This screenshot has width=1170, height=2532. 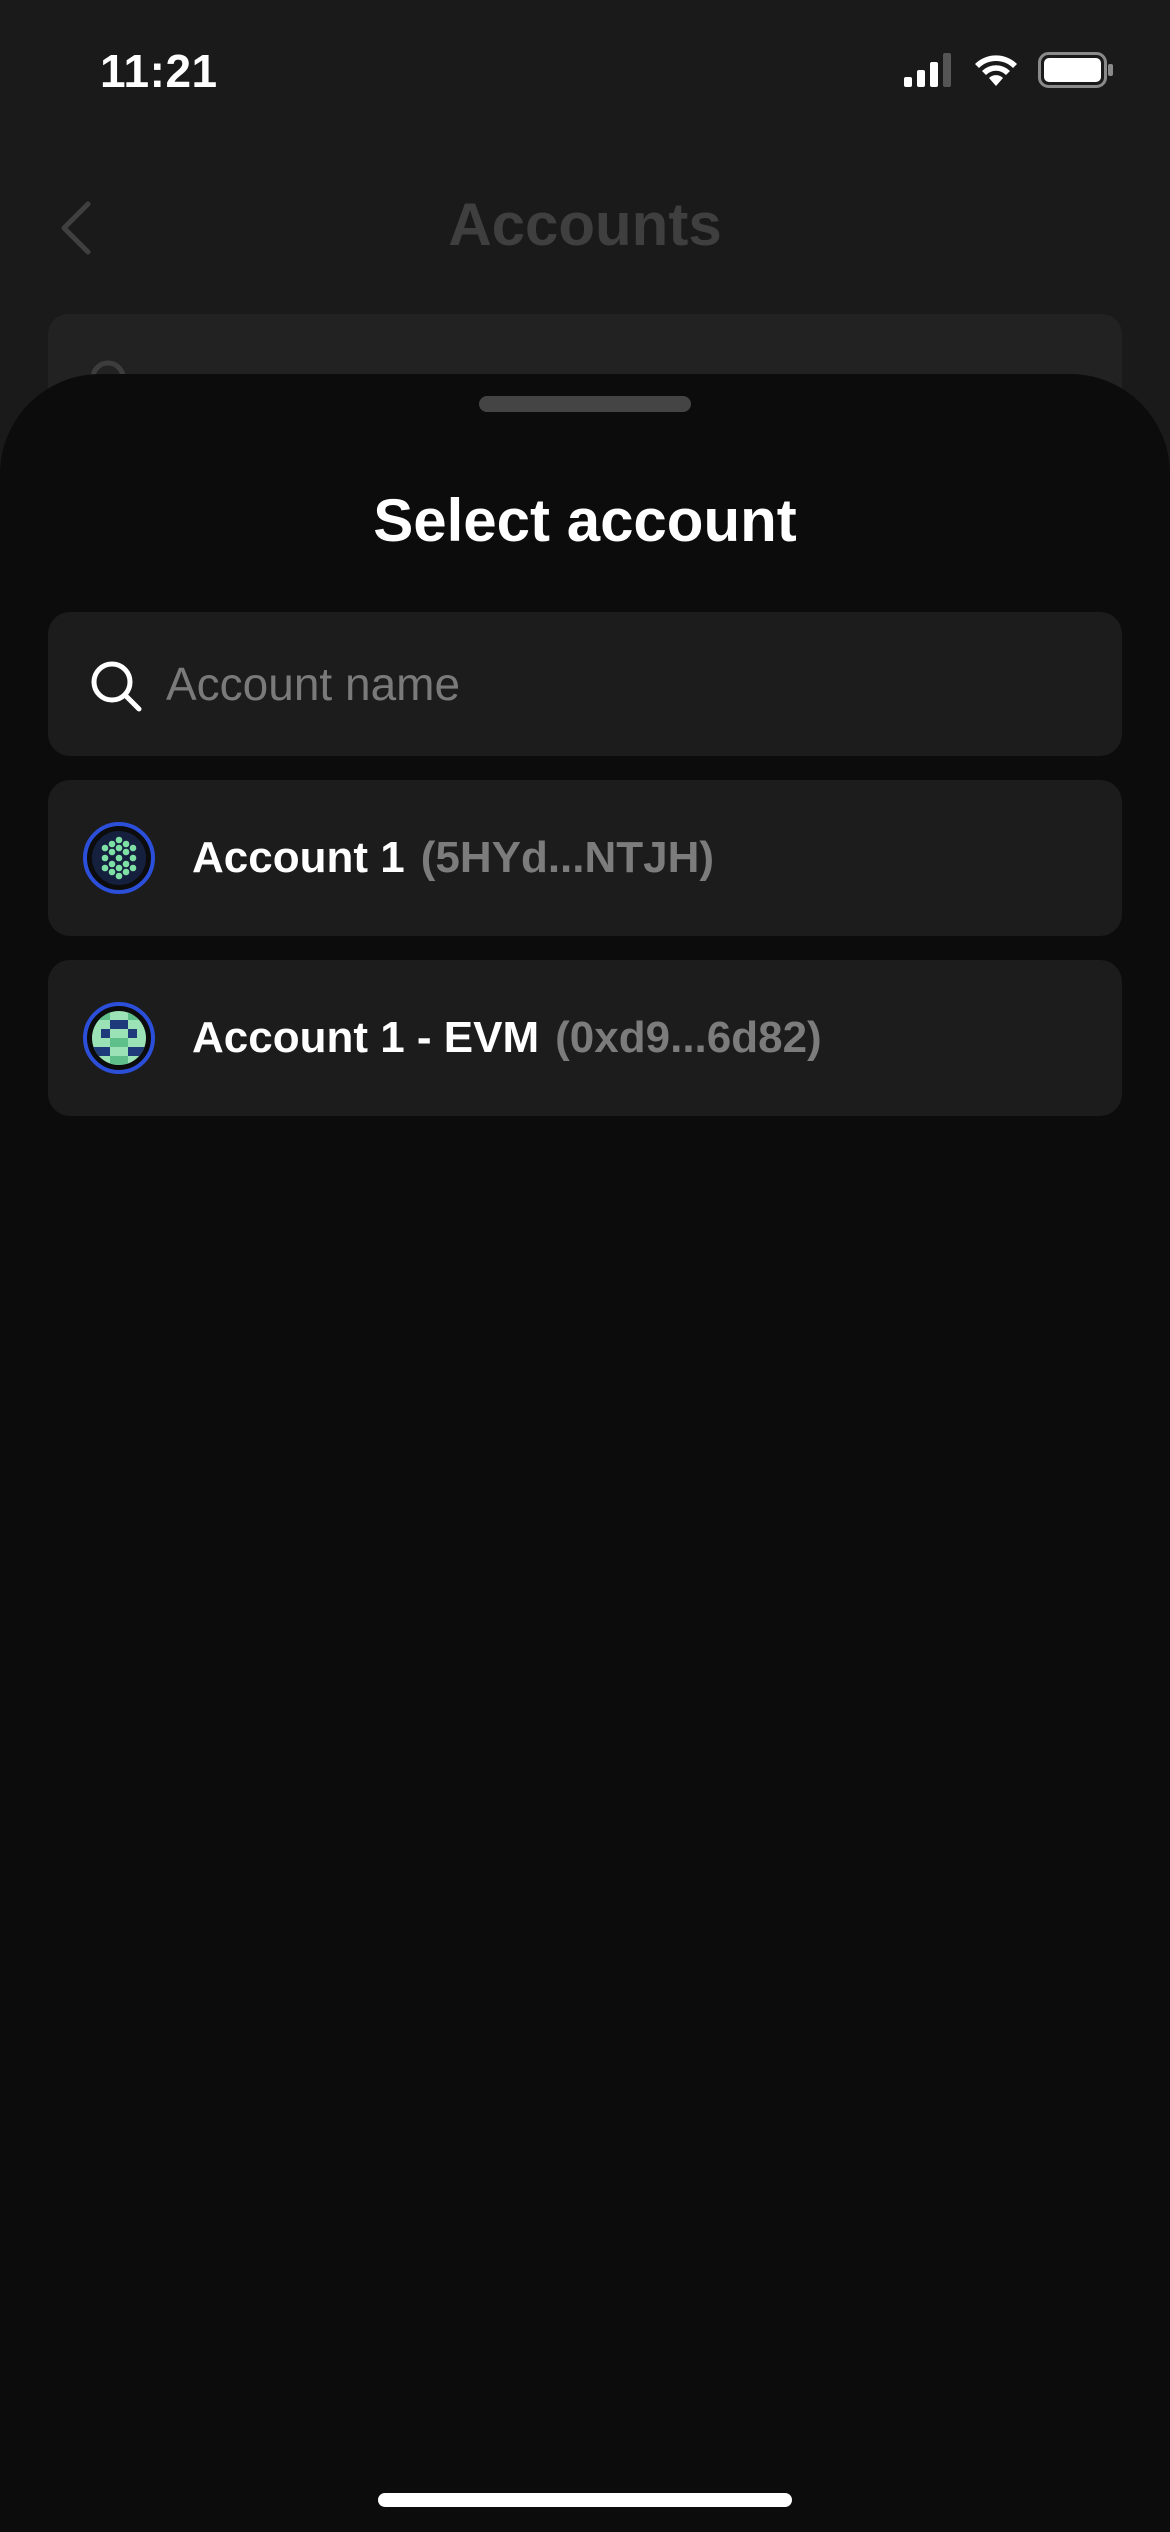 What do you see at coordinates (927, 70) in the screenshot?
I see `cellular-signal-icon` at bounding box center [927, 70].